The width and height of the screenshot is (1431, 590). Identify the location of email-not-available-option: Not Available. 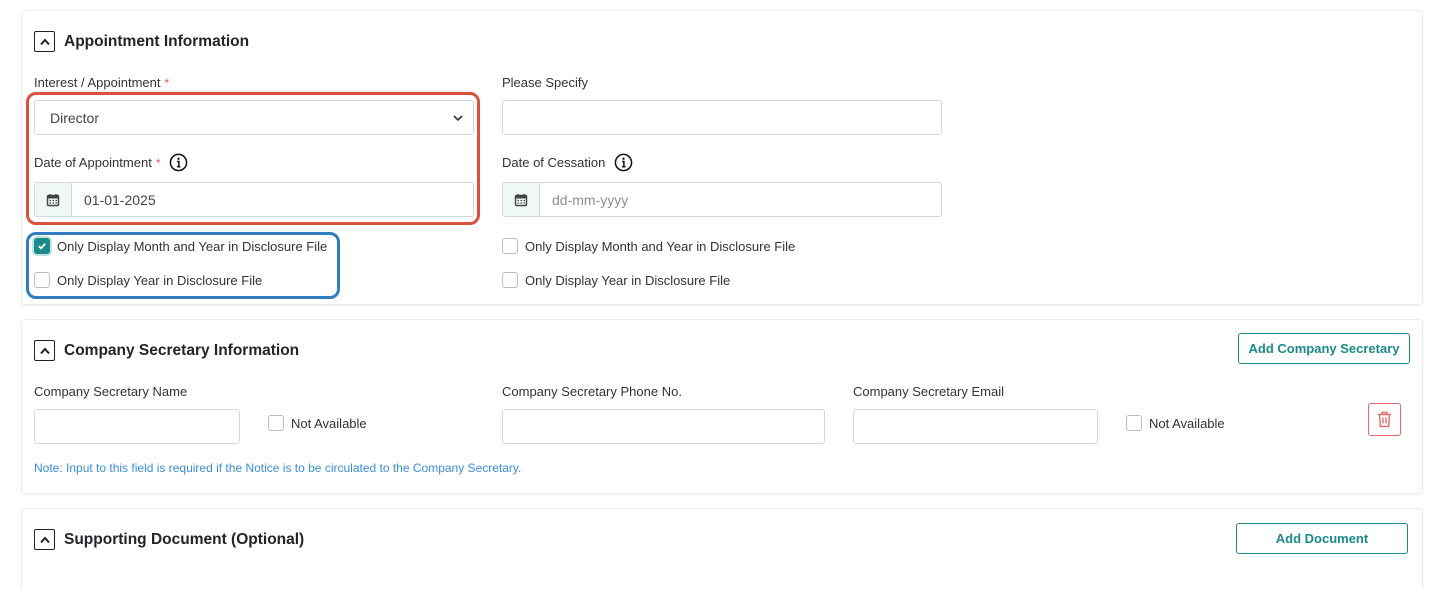
(1175, 423).